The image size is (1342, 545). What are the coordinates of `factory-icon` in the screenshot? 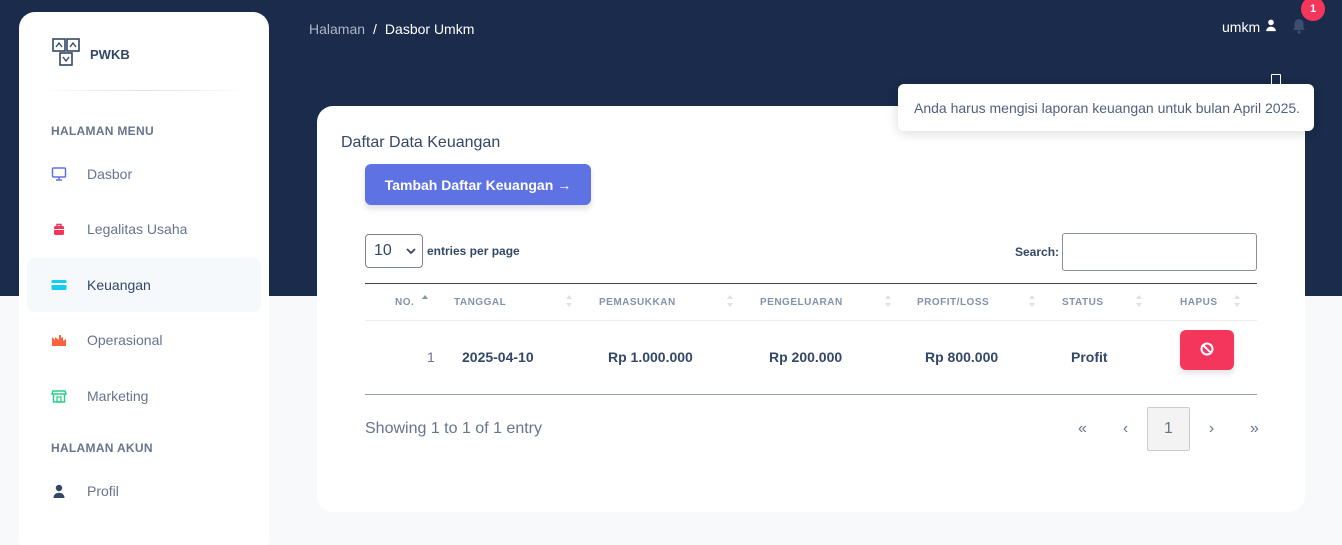 It's located at (59, 340).